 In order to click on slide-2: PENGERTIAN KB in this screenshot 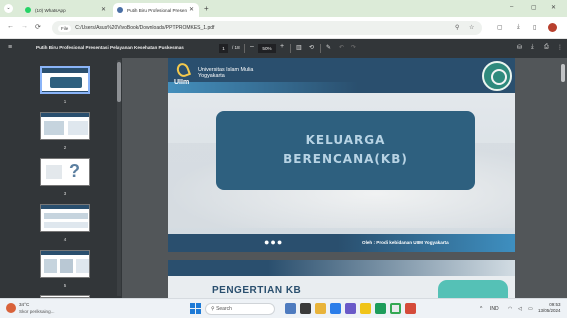, I will do `click(341, 279)`.